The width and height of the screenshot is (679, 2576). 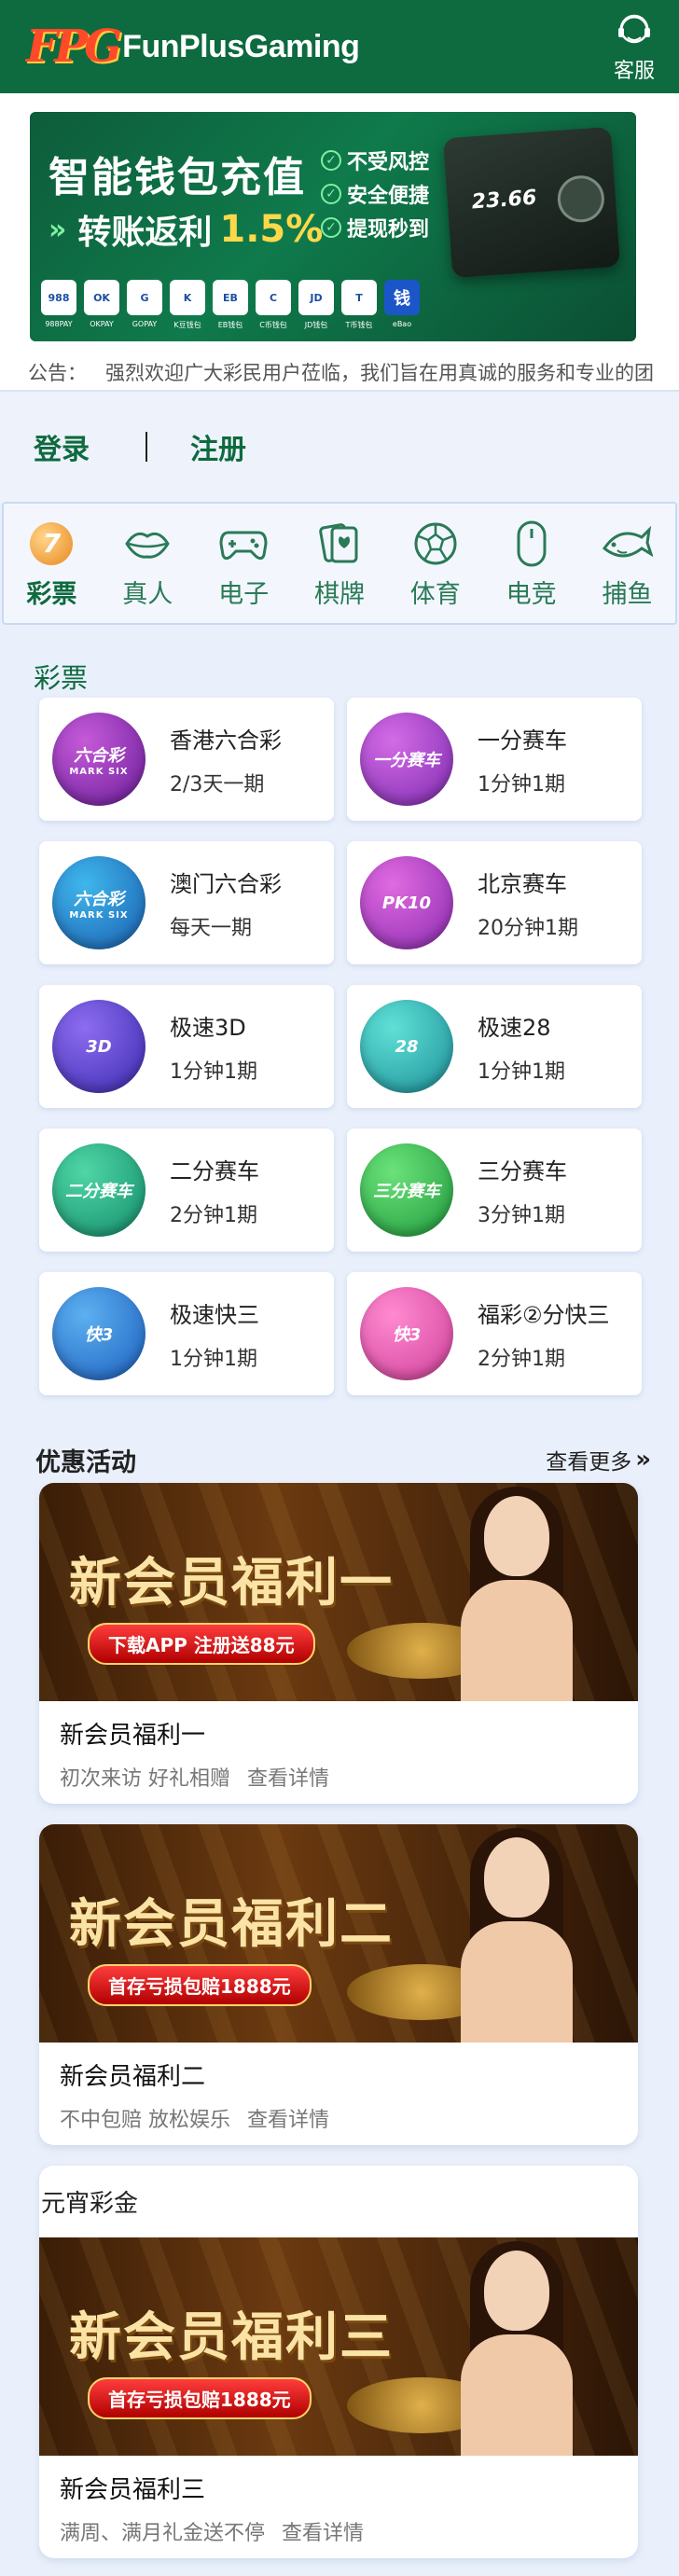 What do you see at coordinates (208, 1027) in the screenshot?
I see `lottery-name: 极速3D` at bounding box center [208, 1027].